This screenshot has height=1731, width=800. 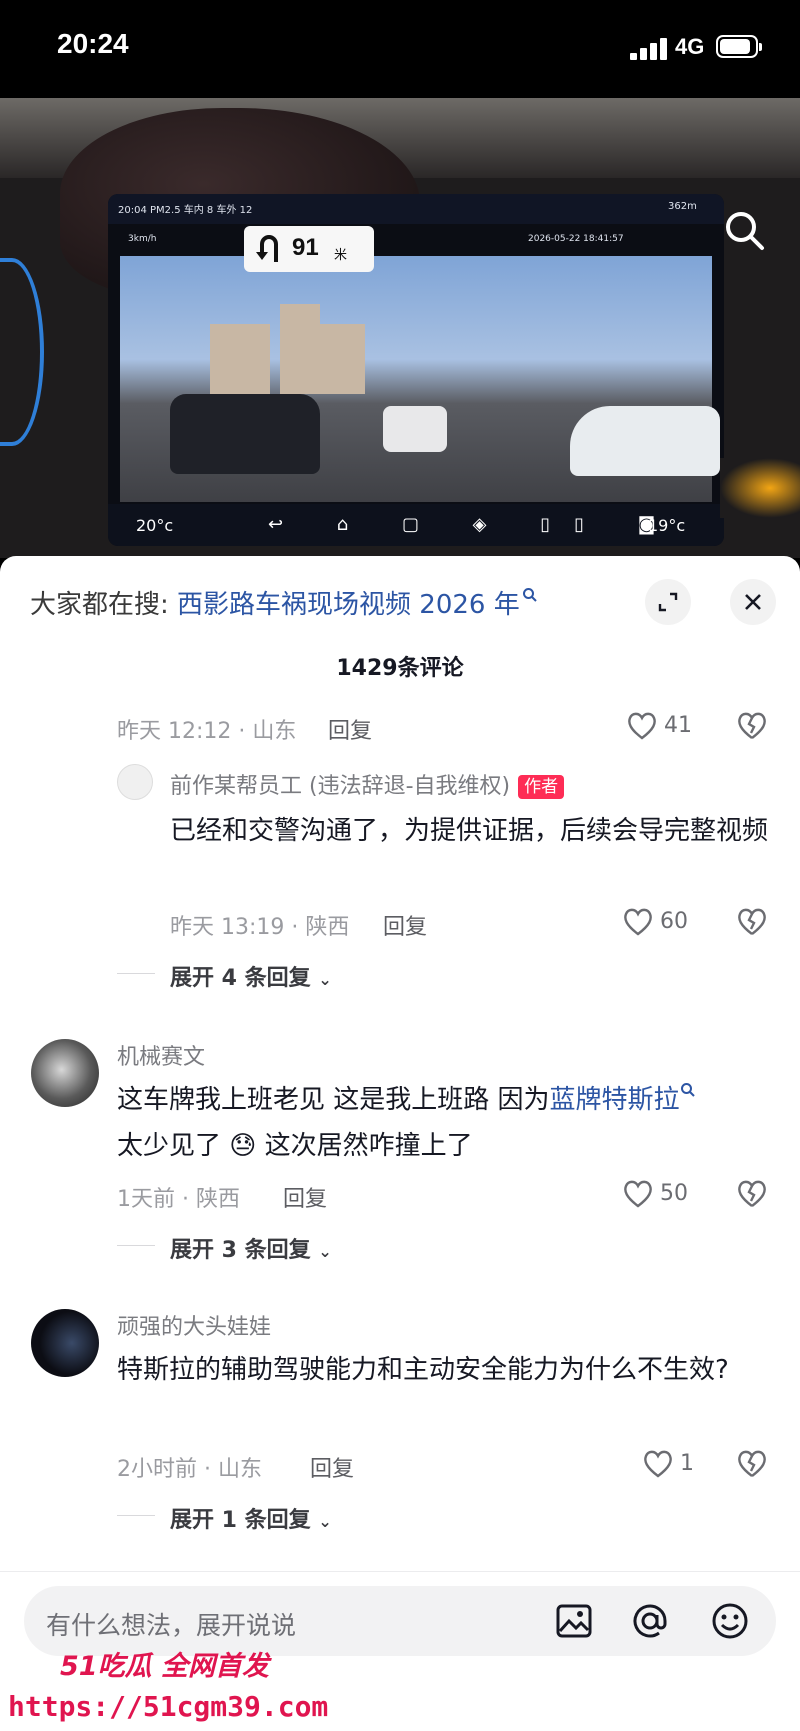 What do you see at coordinates (161, 1055) in the screenshot?
I see `username: 机械赛文` at bounding box center [161, 1055].